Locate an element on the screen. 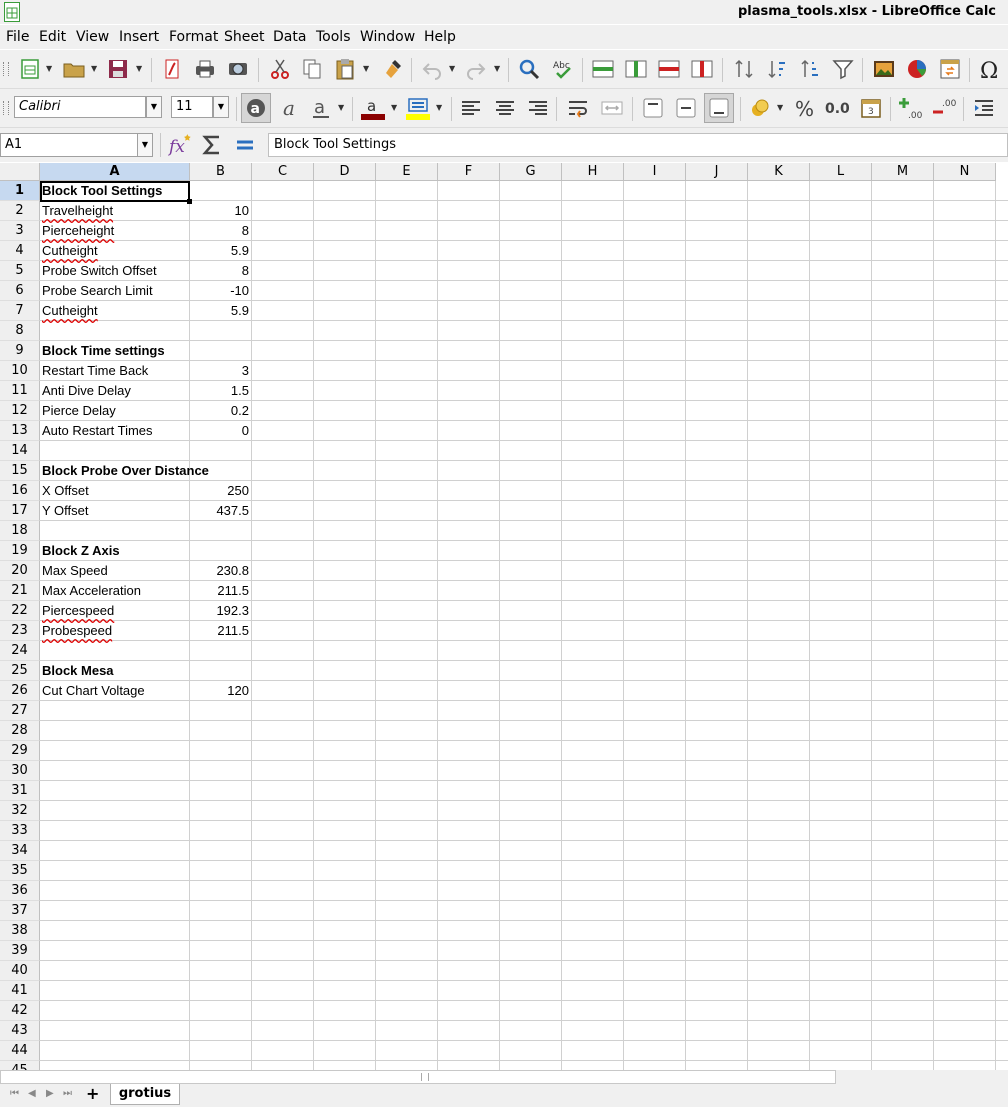  row-header-27: 27 is located at coordinates (20, 711).